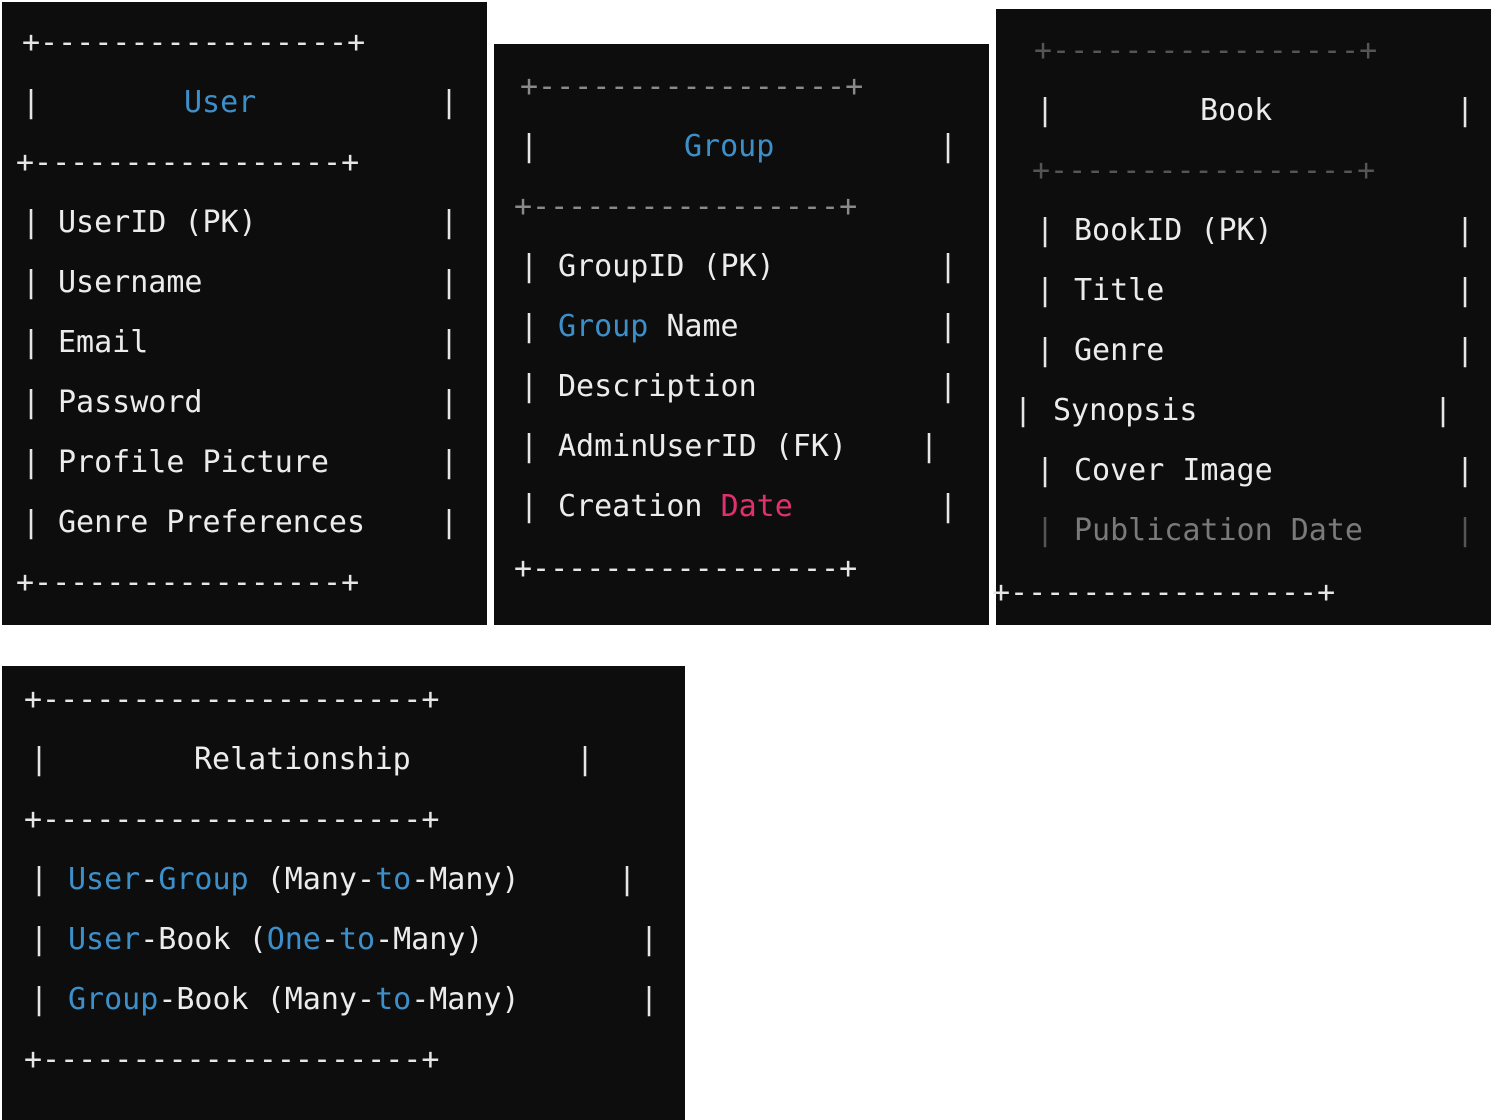 The height and width of the screenshot is (1120, 1492). Describe the element at coordinates (585, 759) in the screenshot. I see `relationship-bar-right: |` at that location.